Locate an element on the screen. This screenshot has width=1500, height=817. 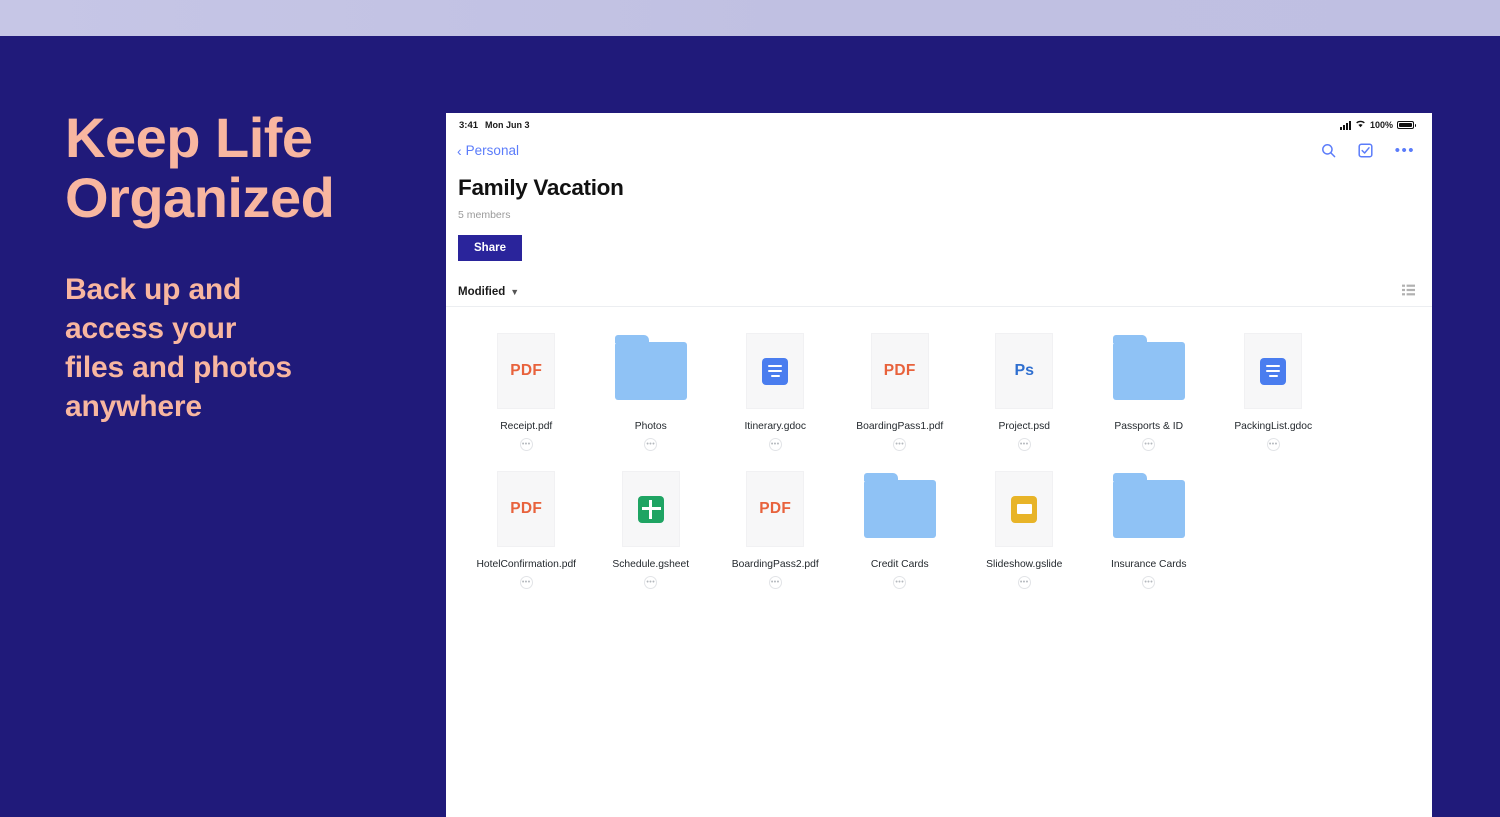
promo-headline: Keep Life Organized is located at coordinates (255, 168).